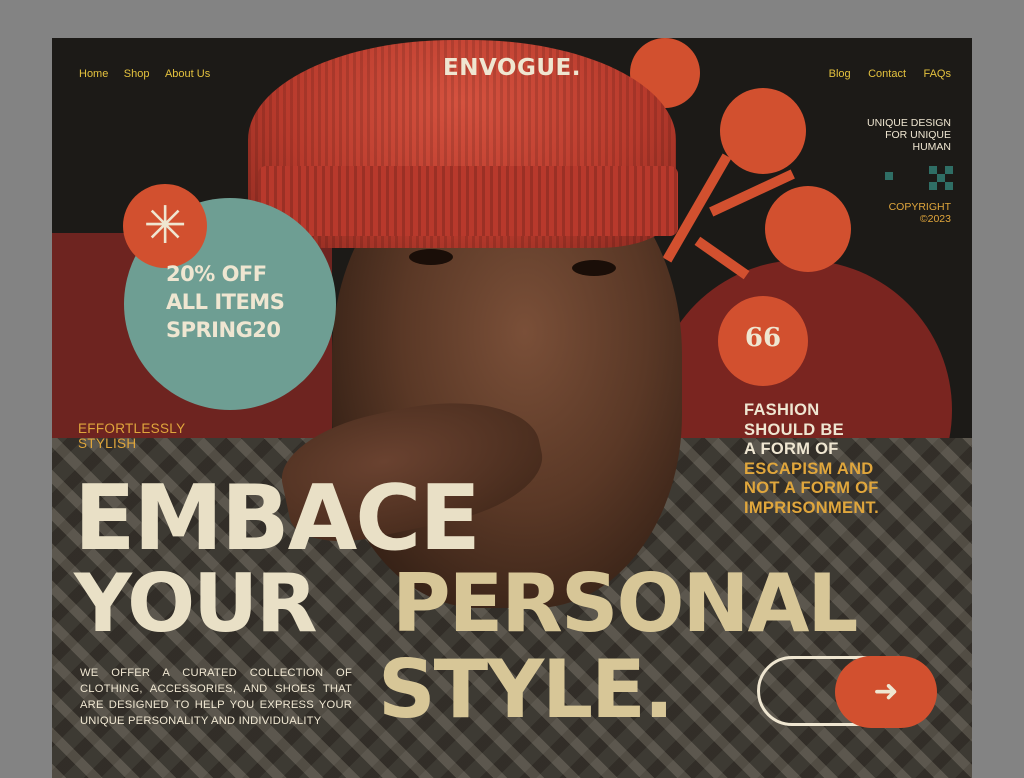 Image resolution: width=1024 pixels, height=778 pixels. I want to click on cta-arrow-button: ➜, so click(886, 692).